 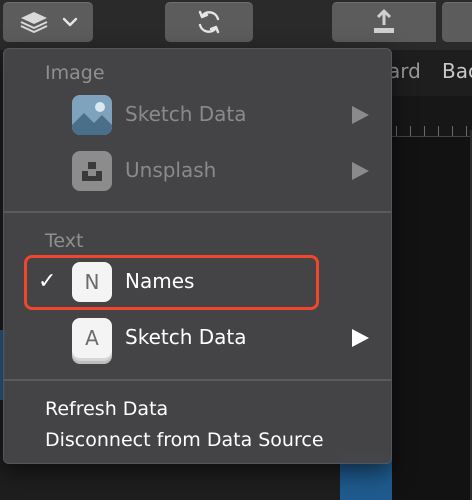 I want to click on menu-item-text-sketch-data: A Sketch Data, so click(x=197, y=339).